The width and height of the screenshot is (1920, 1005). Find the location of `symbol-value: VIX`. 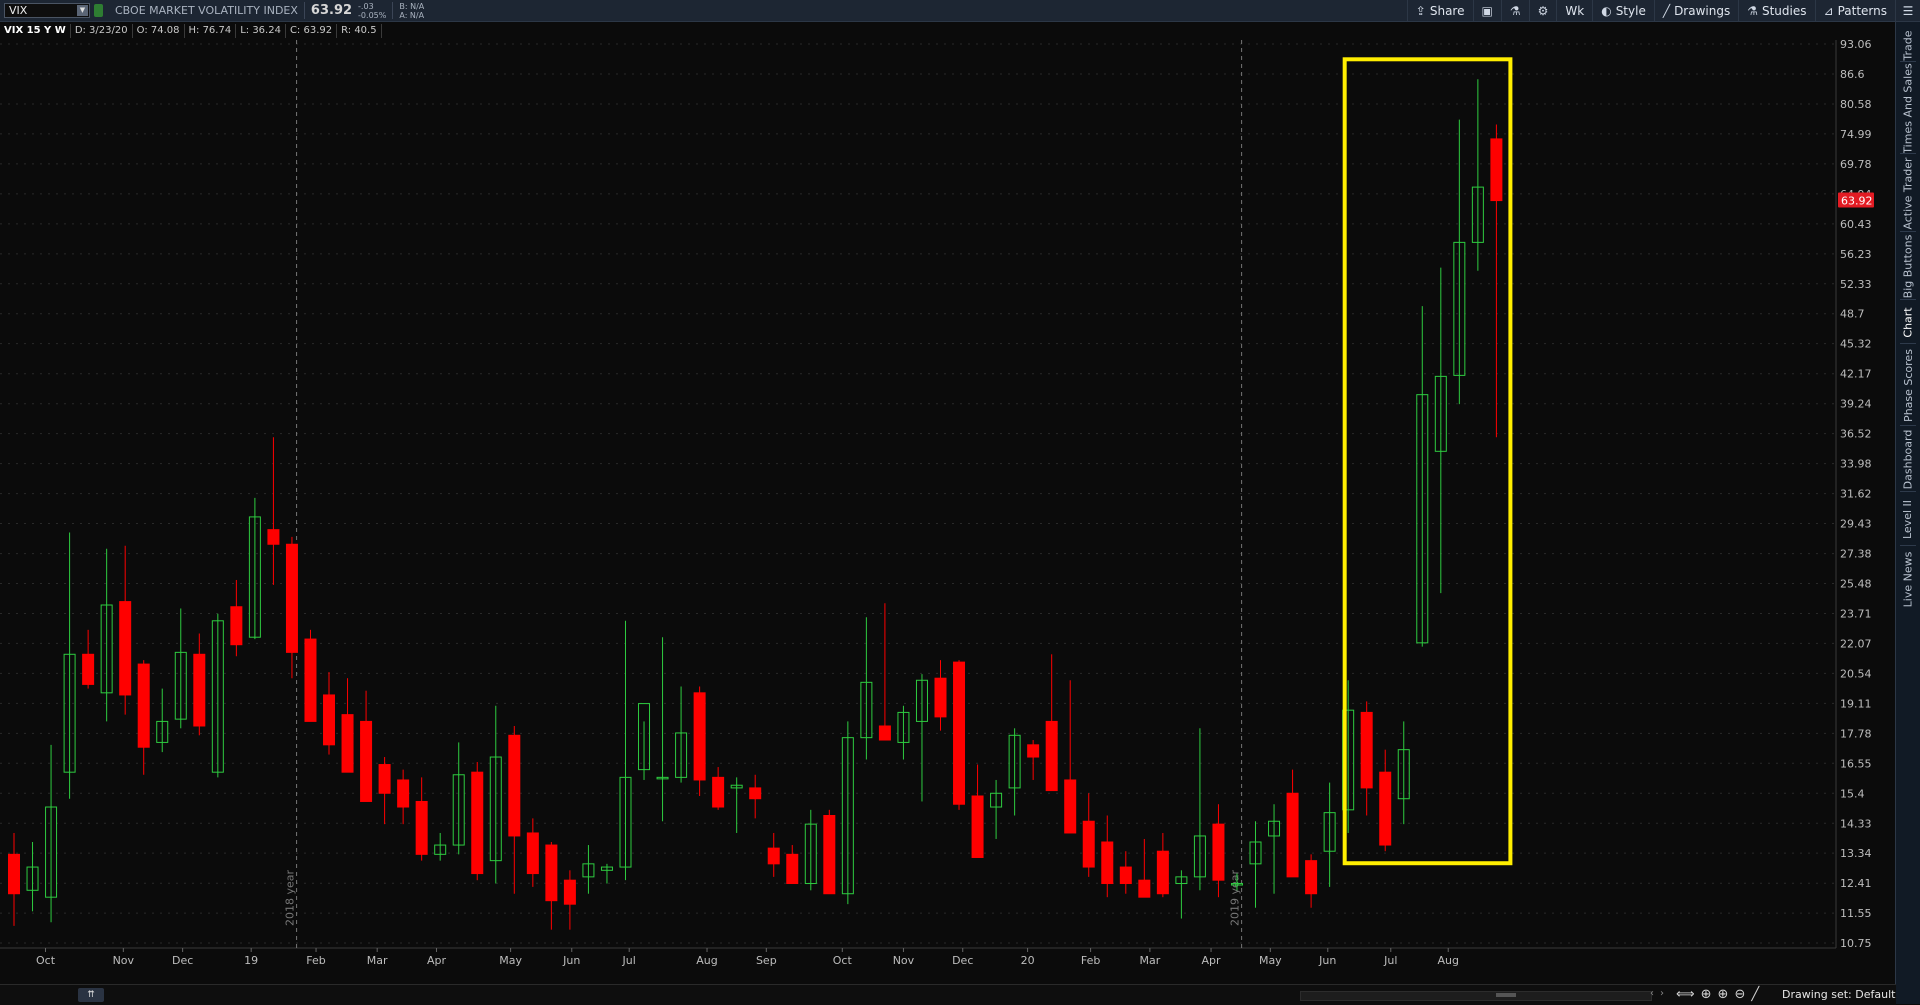

symbol-value: VIX is located at coordinates (18, 10).